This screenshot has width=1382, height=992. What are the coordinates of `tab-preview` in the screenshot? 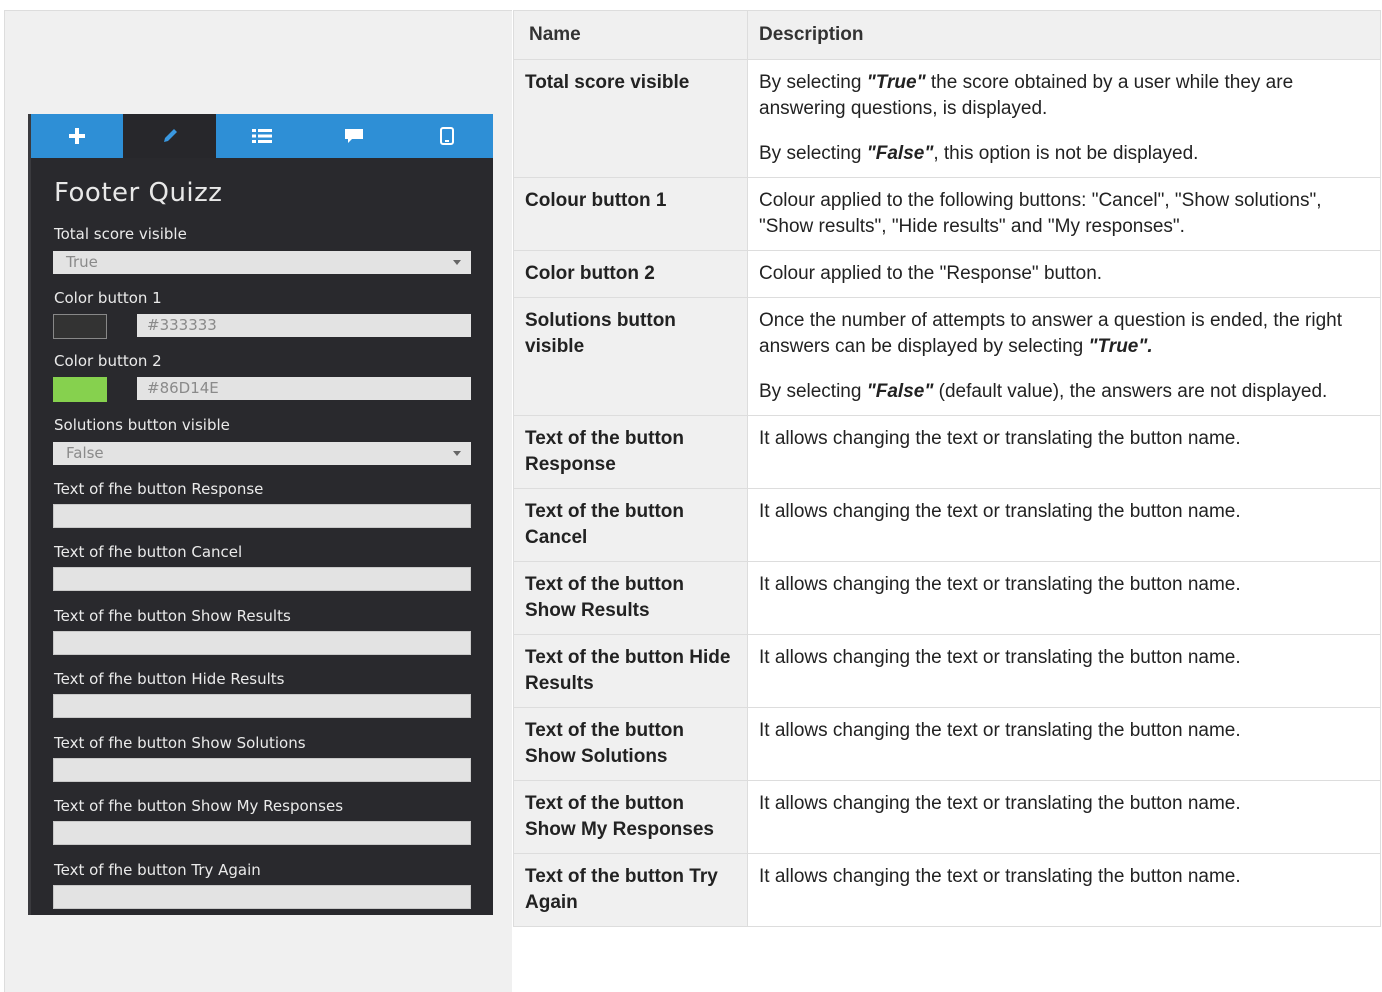 It's located at (447, 136).